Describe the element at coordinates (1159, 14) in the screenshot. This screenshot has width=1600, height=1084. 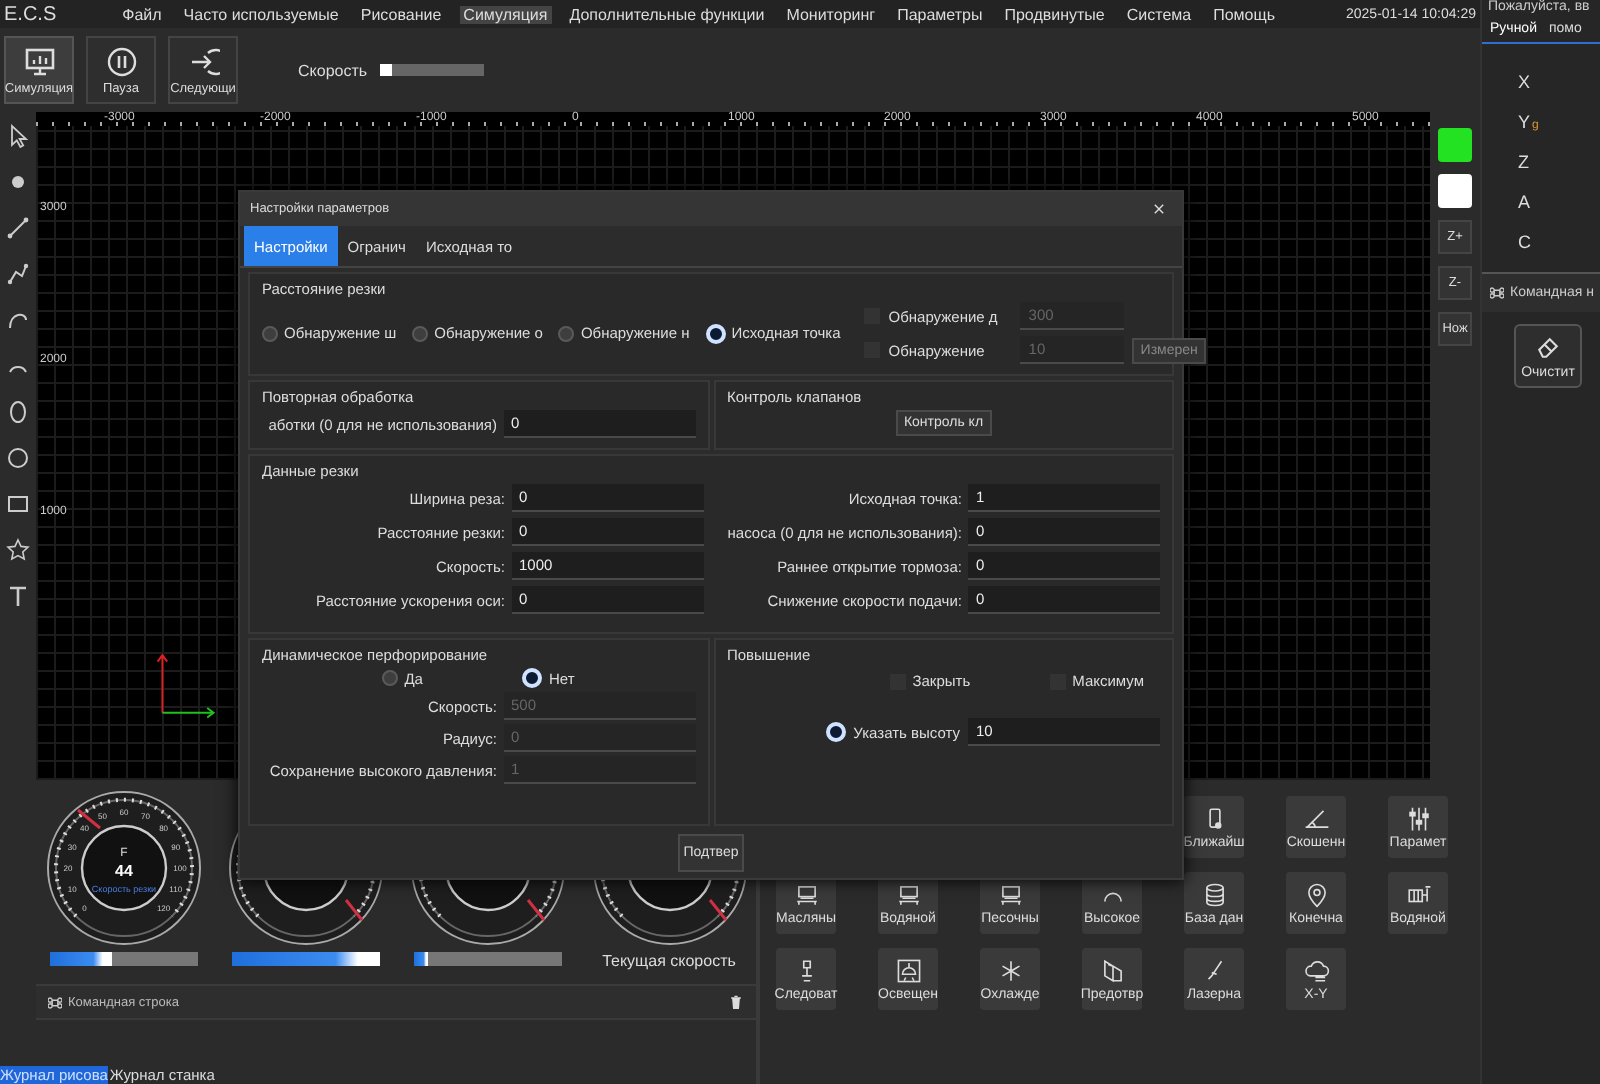
I see `menu-item: Система` at that location.